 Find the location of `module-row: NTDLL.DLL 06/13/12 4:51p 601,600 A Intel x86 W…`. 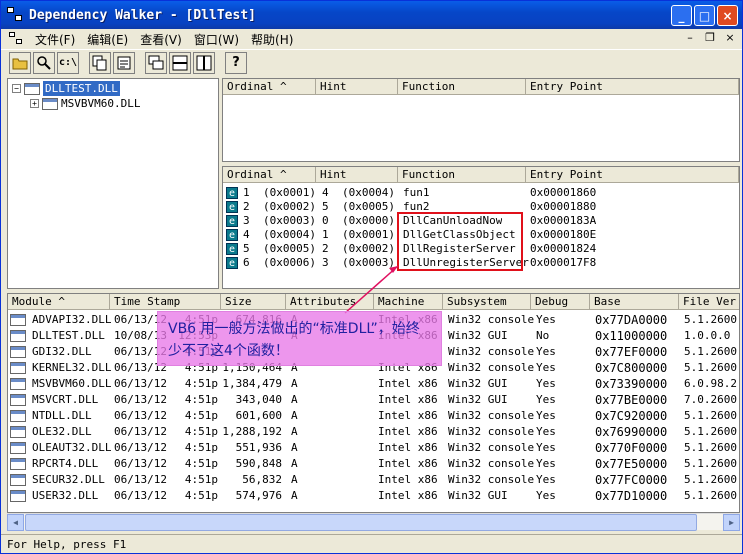

module-row: NTDLL.DLL 06/13/12 4:51p 601,600 A Intel x86 W… is located at coordinates (374, 416).